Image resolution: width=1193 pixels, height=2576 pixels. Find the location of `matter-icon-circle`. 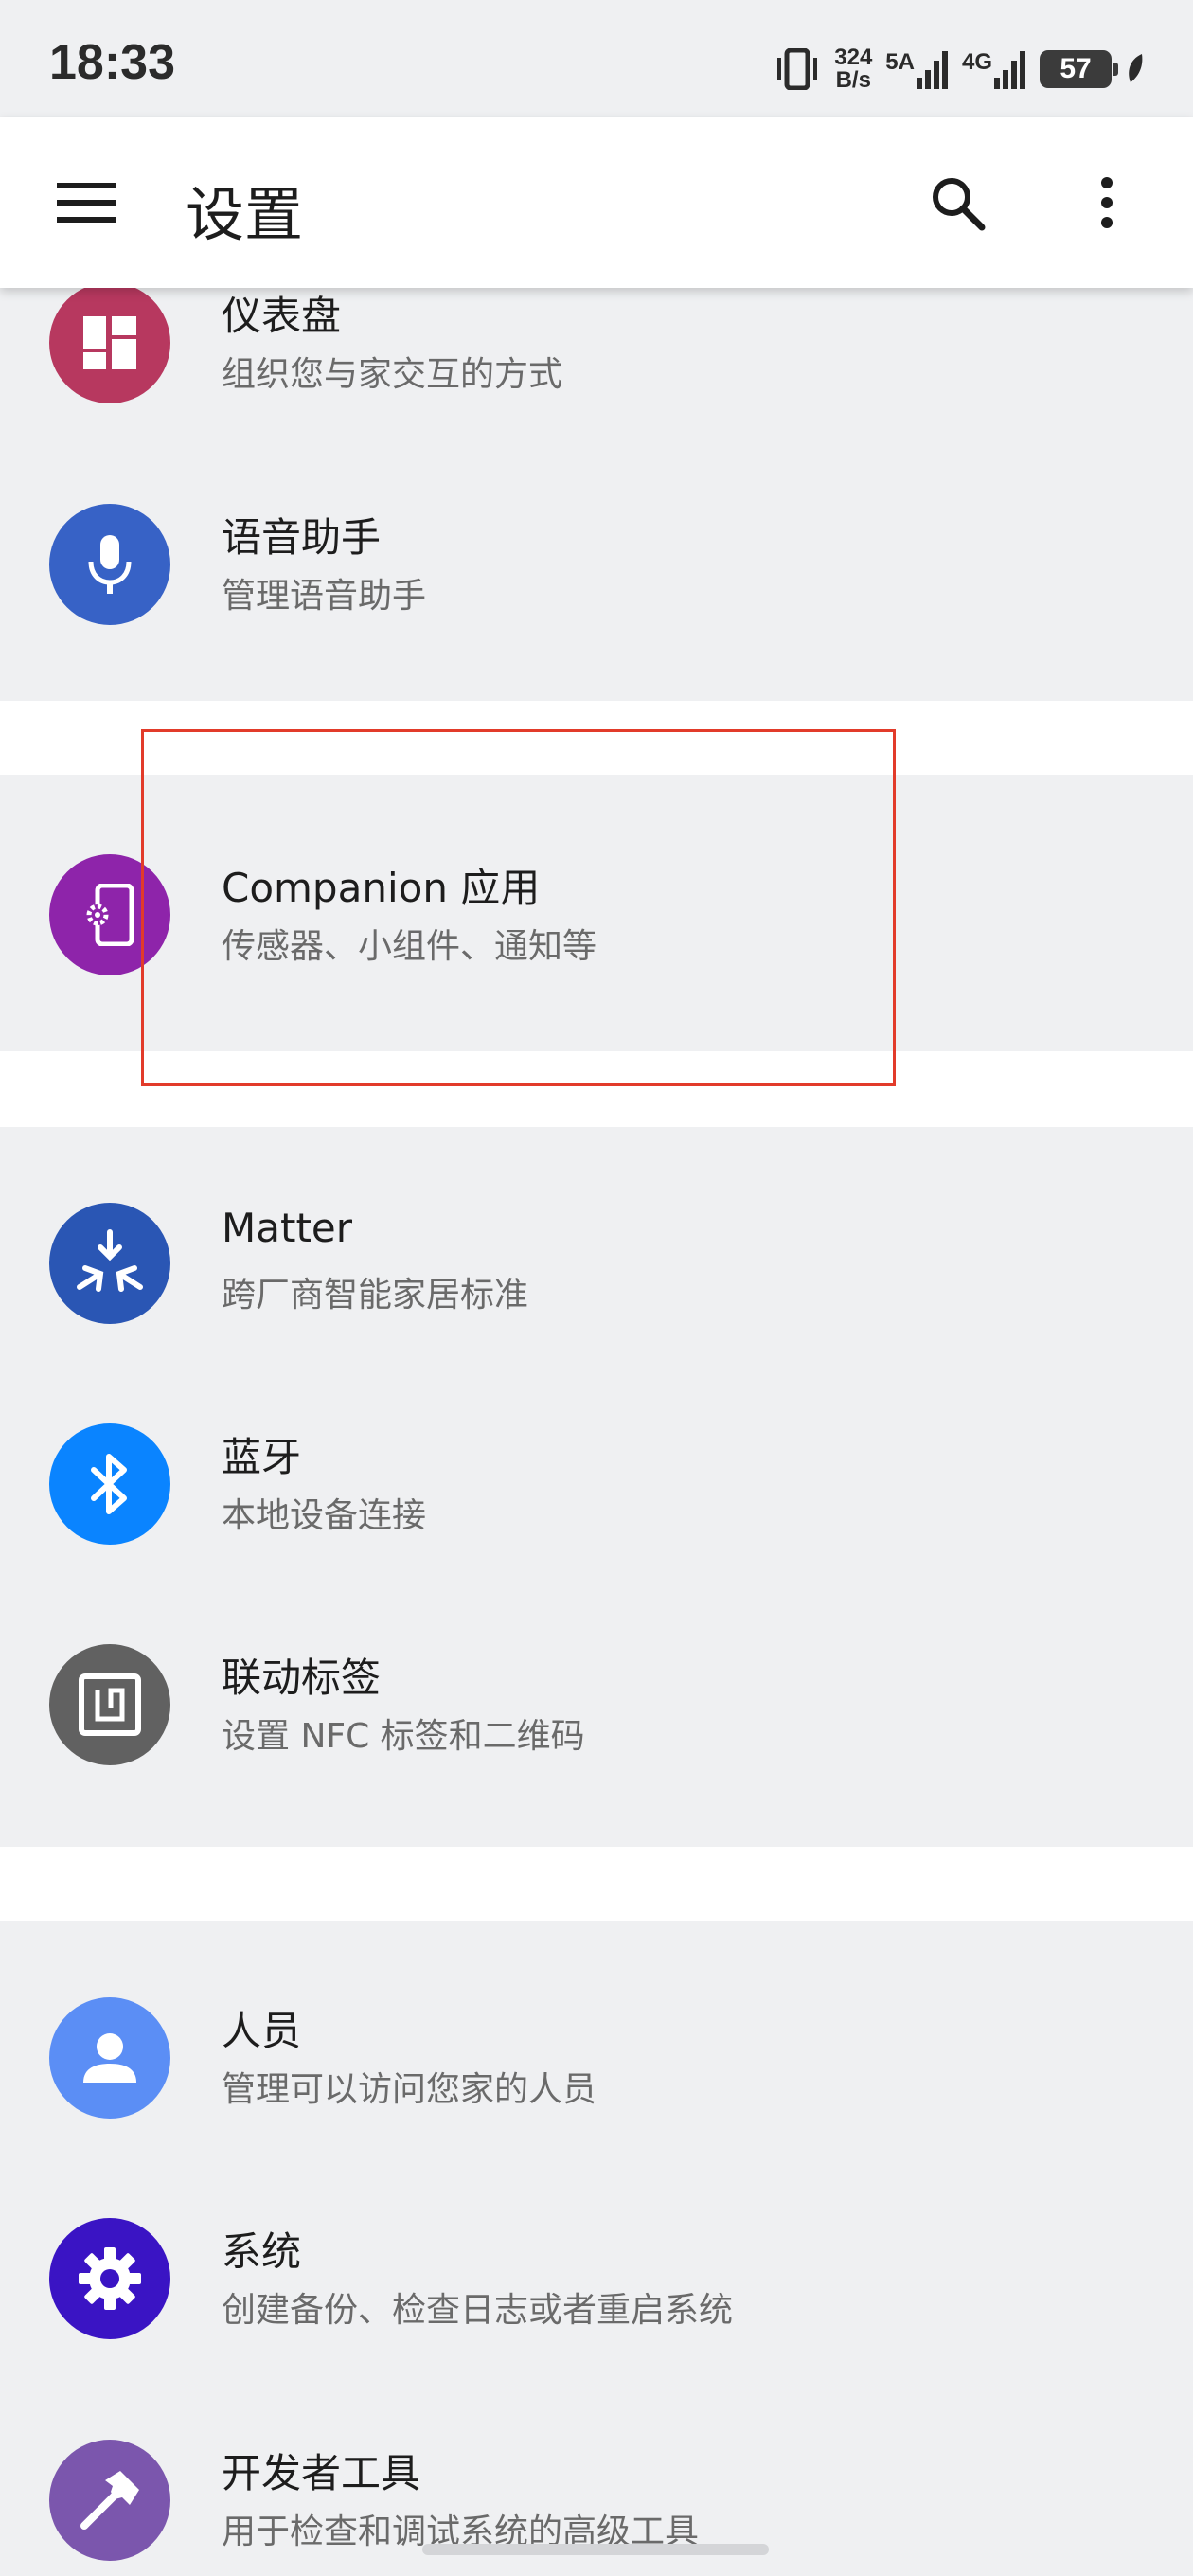

matter-icon-circle is located at coordinates (109, 1263).